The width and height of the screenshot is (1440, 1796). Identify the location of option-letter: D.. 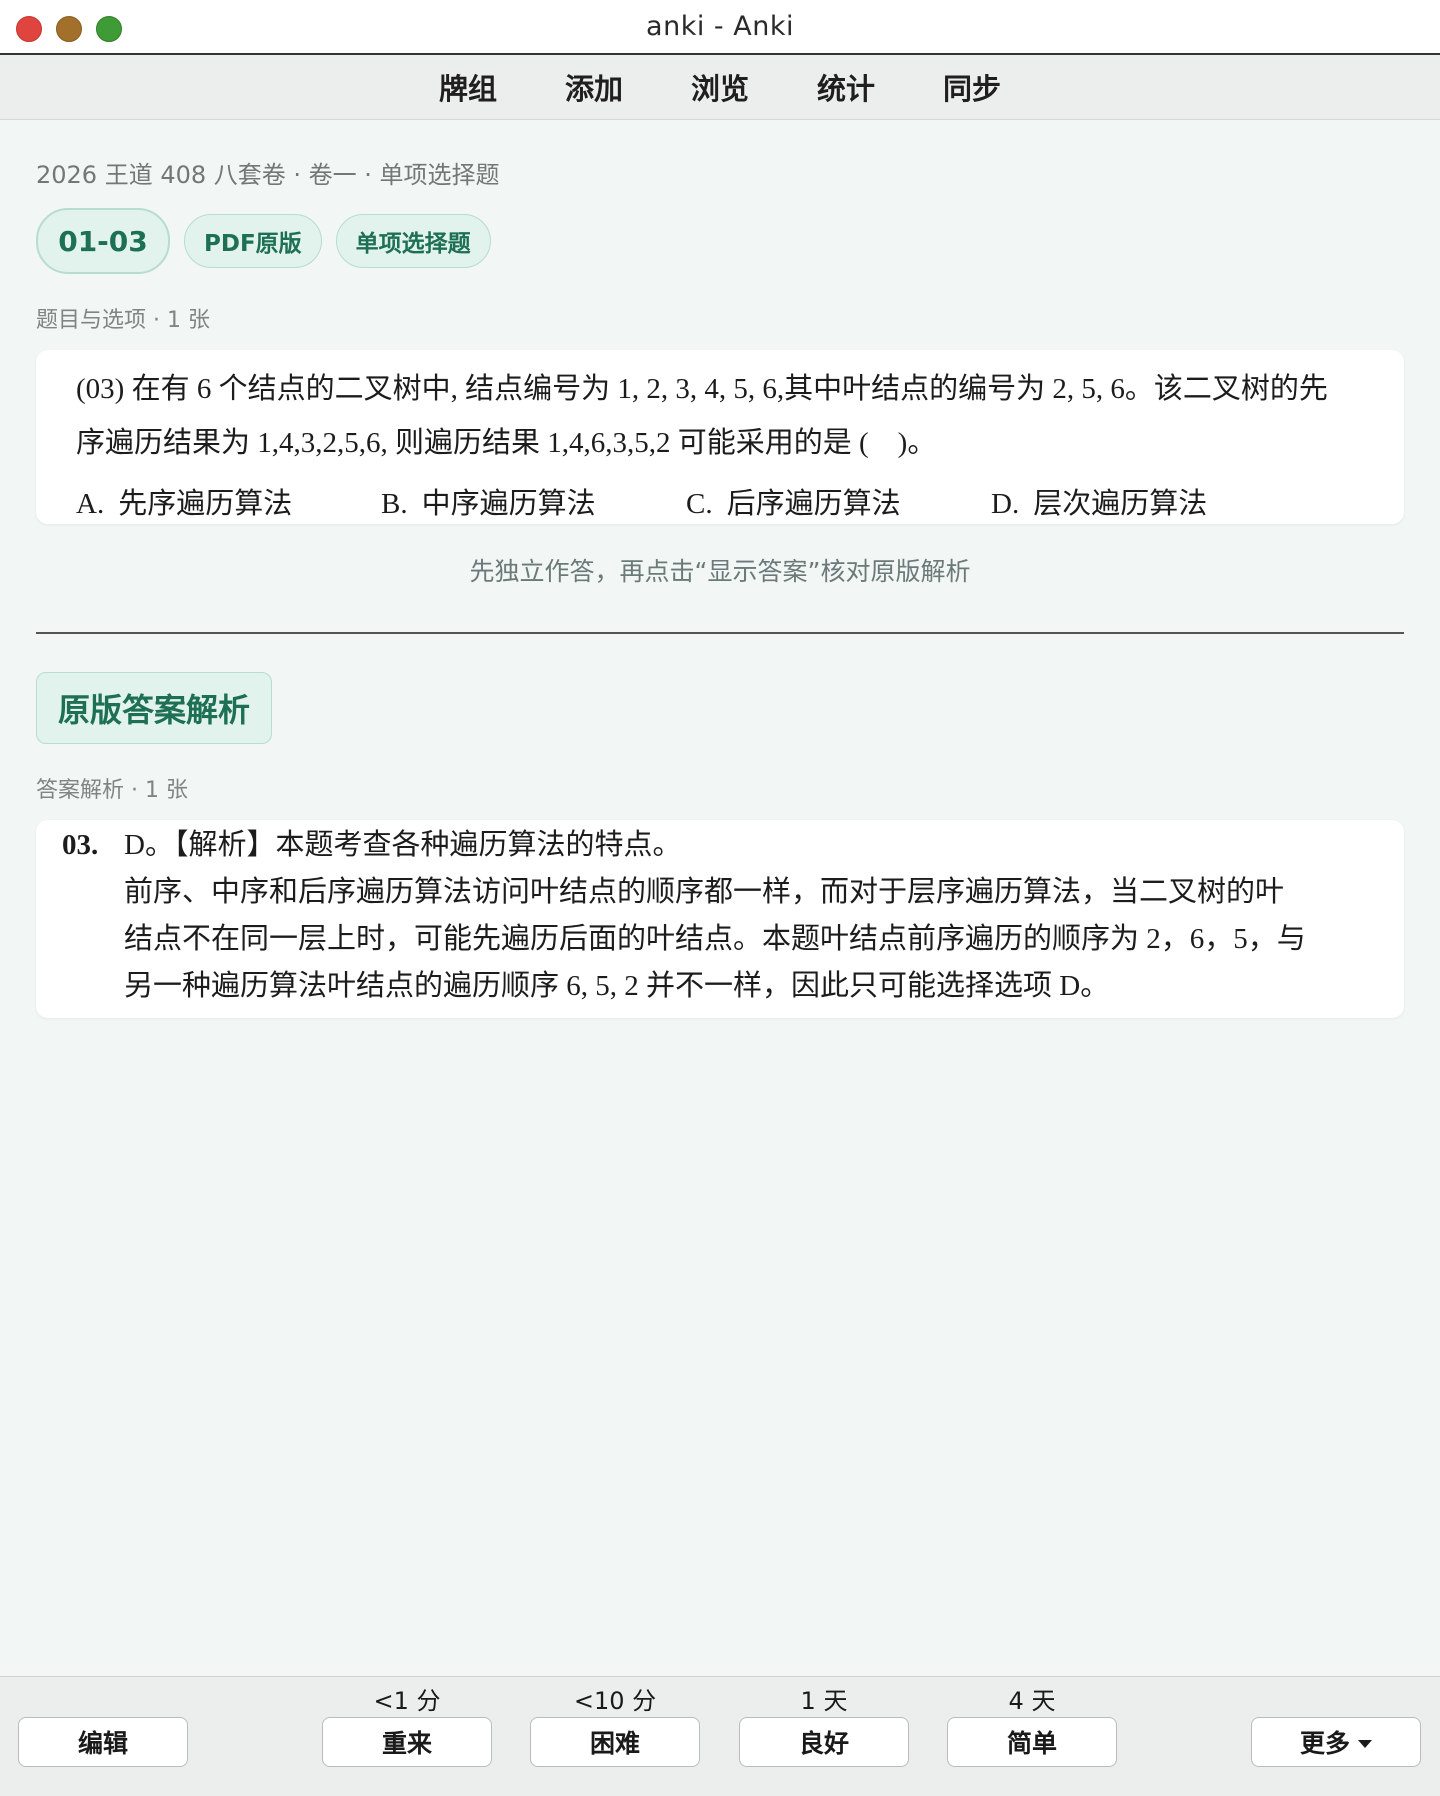
(1005, 504).